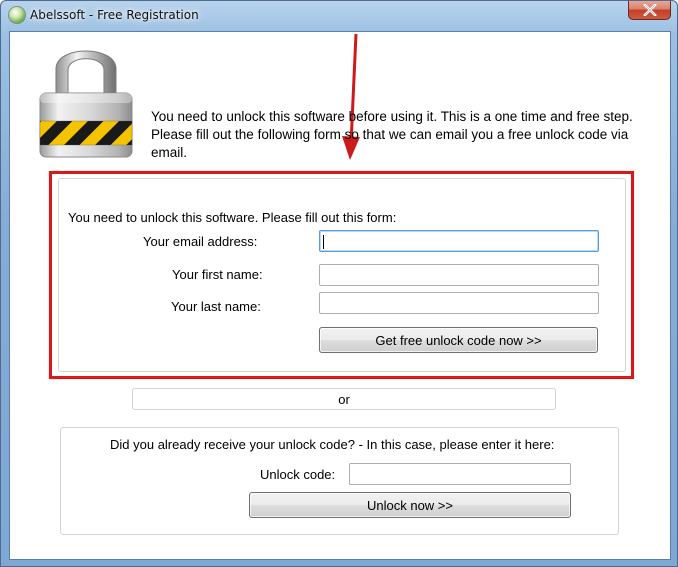  I want to click on unlock-code-label: Unlock code:, so click(298, 474).